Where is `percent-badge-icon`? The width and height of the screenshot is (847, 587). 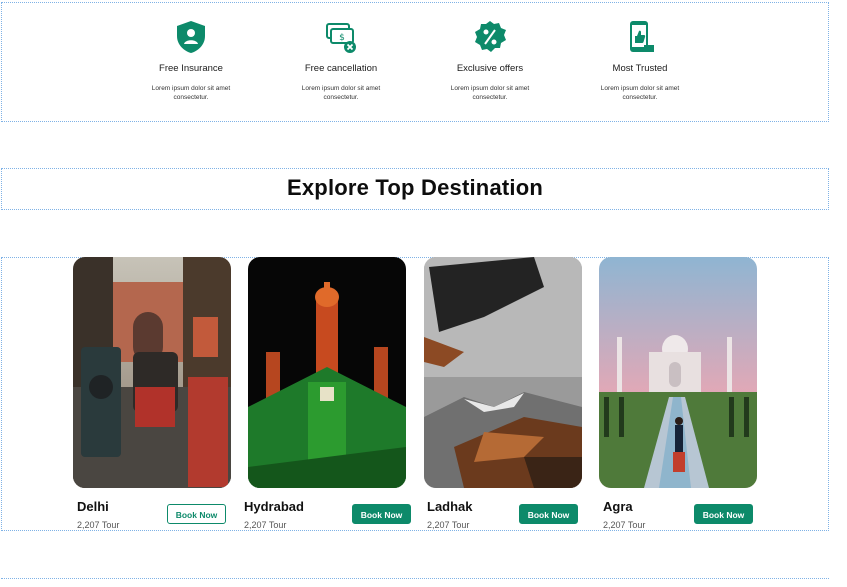 percent-badge-icon is located at coordinates (490, 36).